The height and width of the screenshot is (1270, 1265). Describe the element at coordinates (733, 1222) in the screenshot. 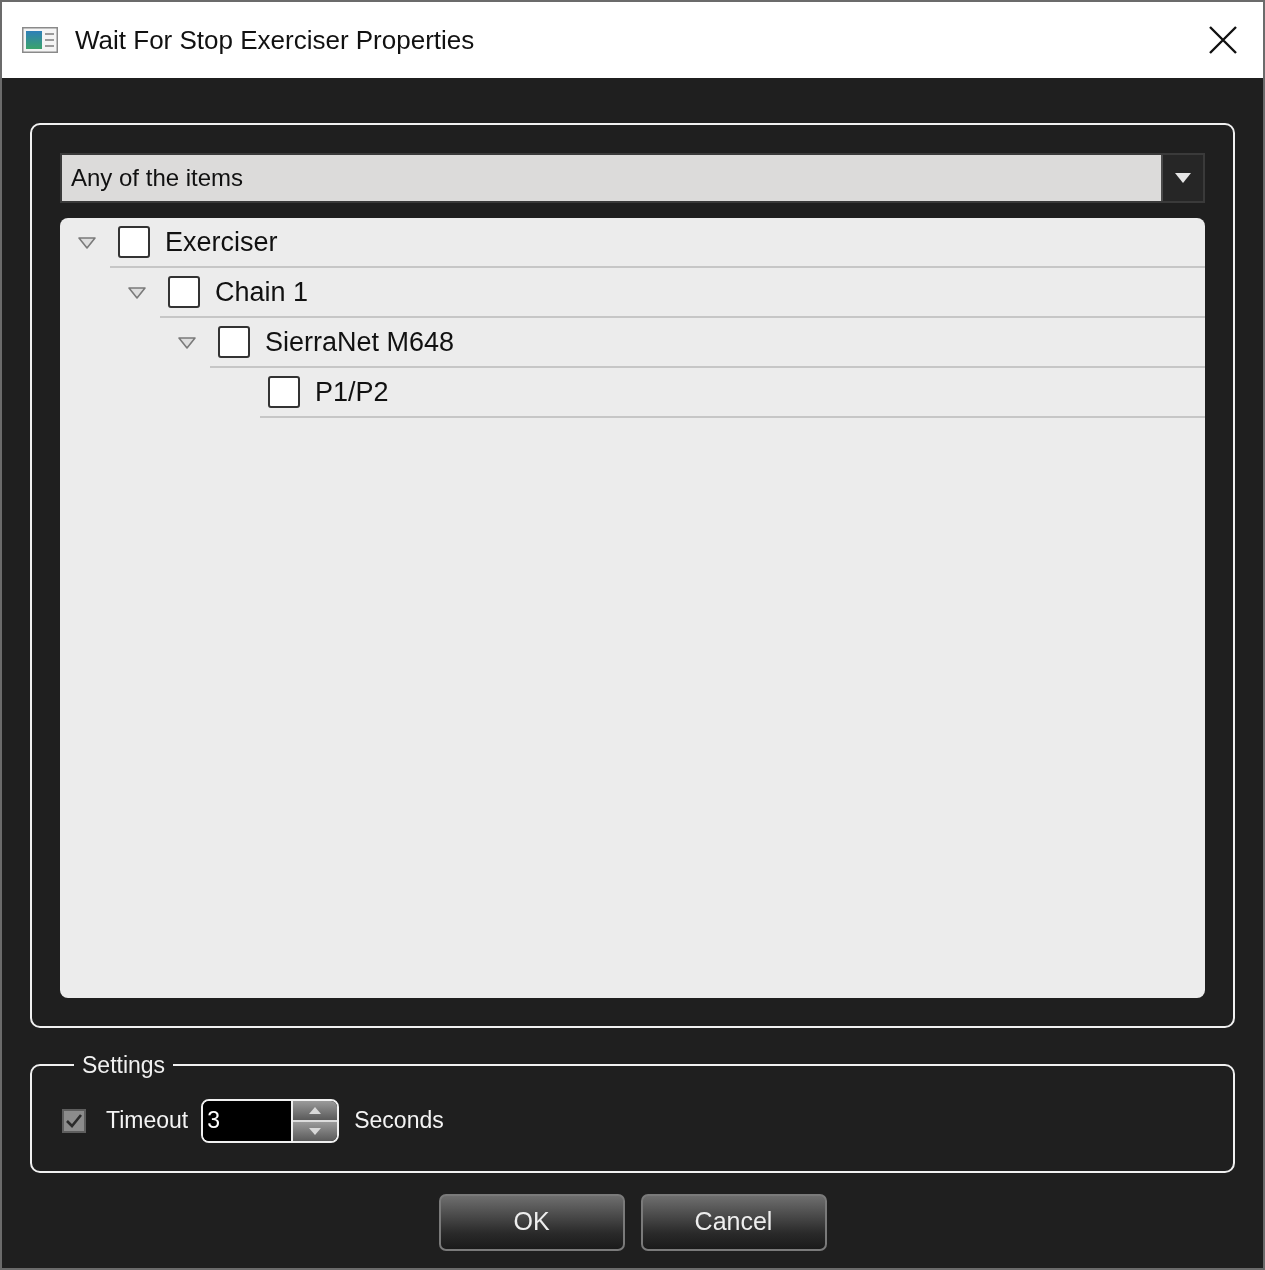

I see `dialog-button: Cancel` at that location.